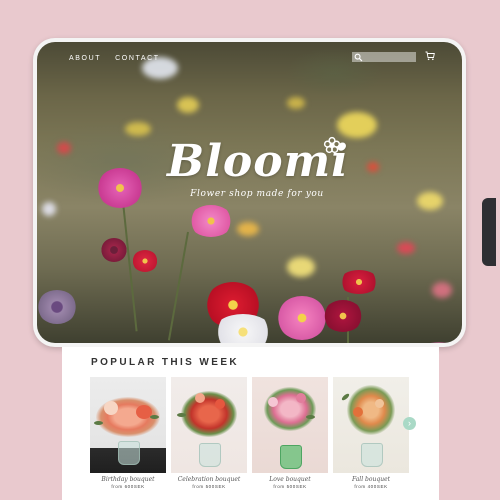 This screenshot has height=500, width=500. I want to click on product-card: Fall bouquet from 400SEK, so click(371, 433).